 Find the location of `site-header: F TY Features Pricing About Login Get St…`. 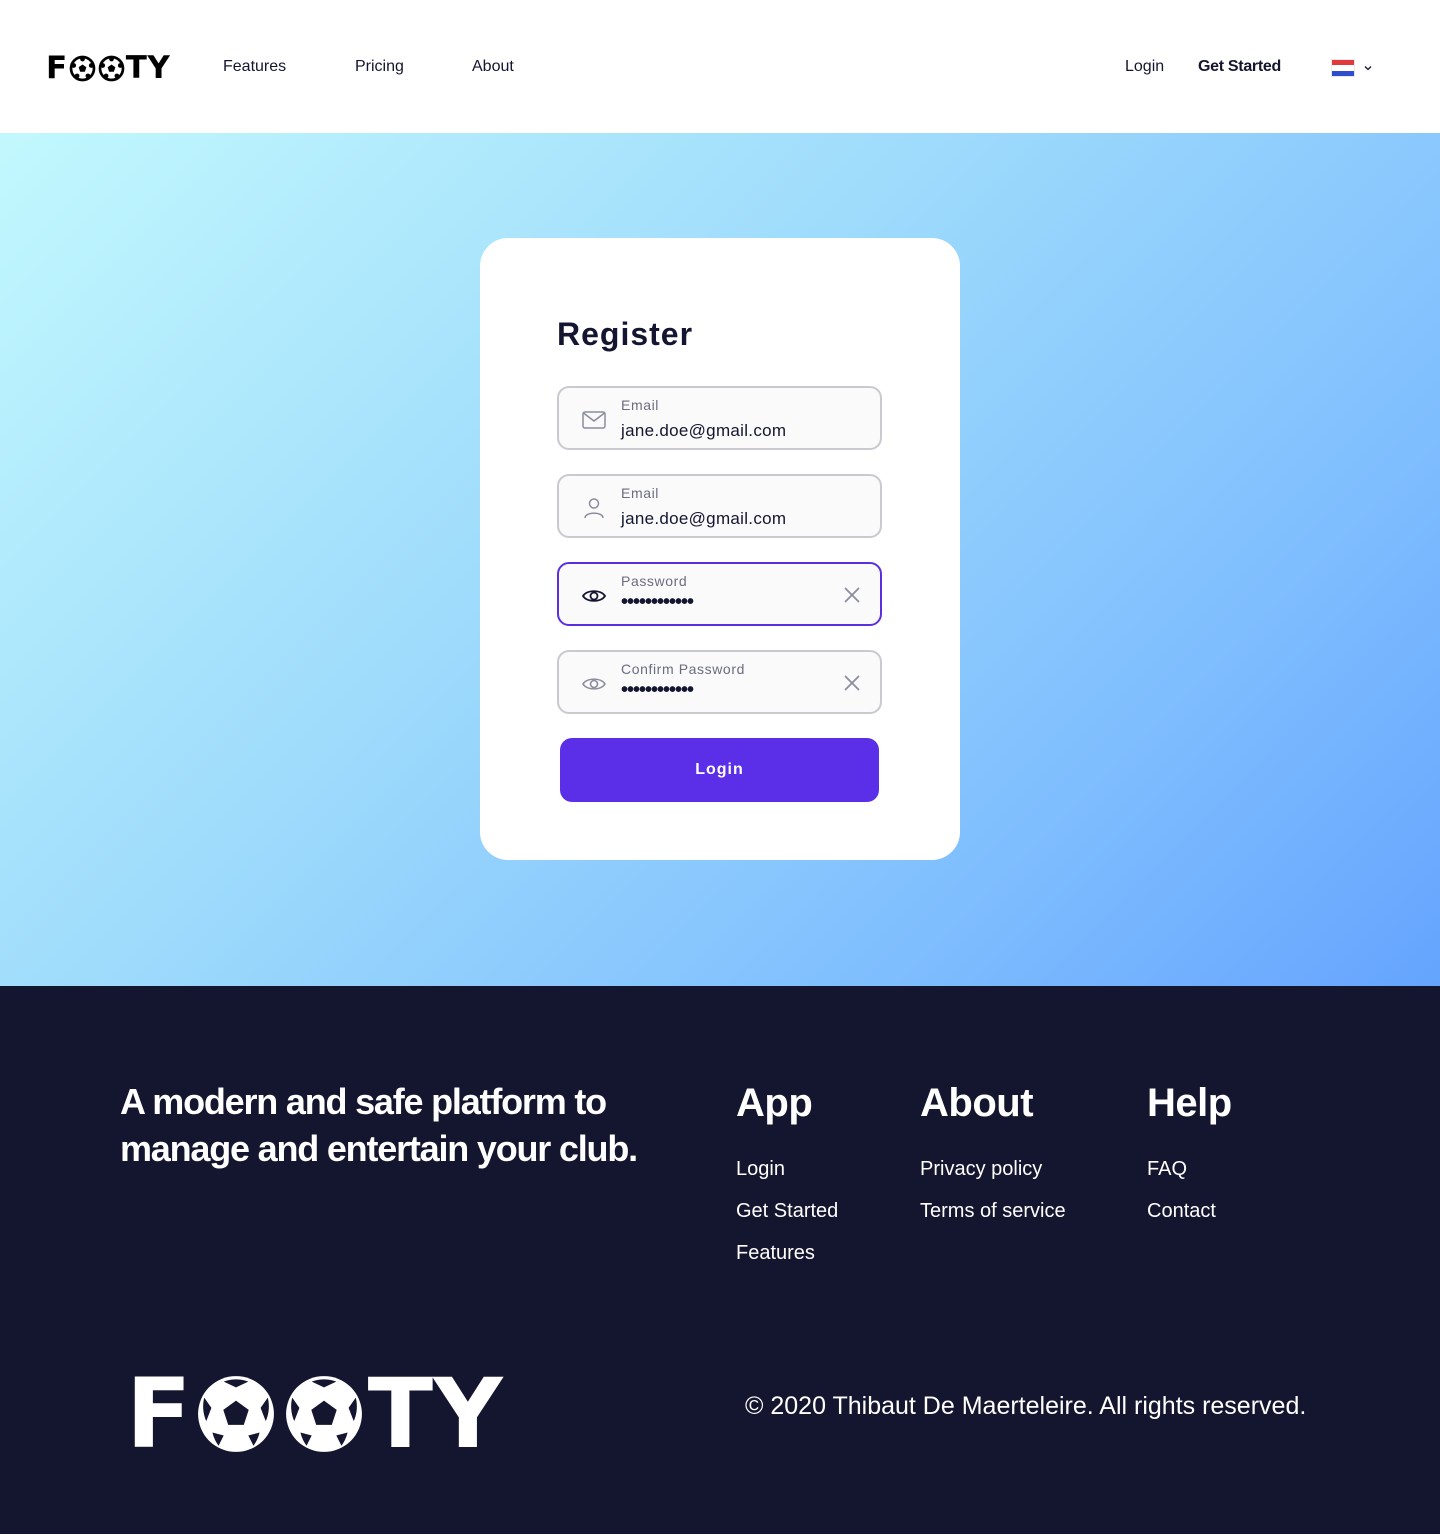

site-header: F TY Features Pricing About Login Get St… is located at coordinates (720, 66).